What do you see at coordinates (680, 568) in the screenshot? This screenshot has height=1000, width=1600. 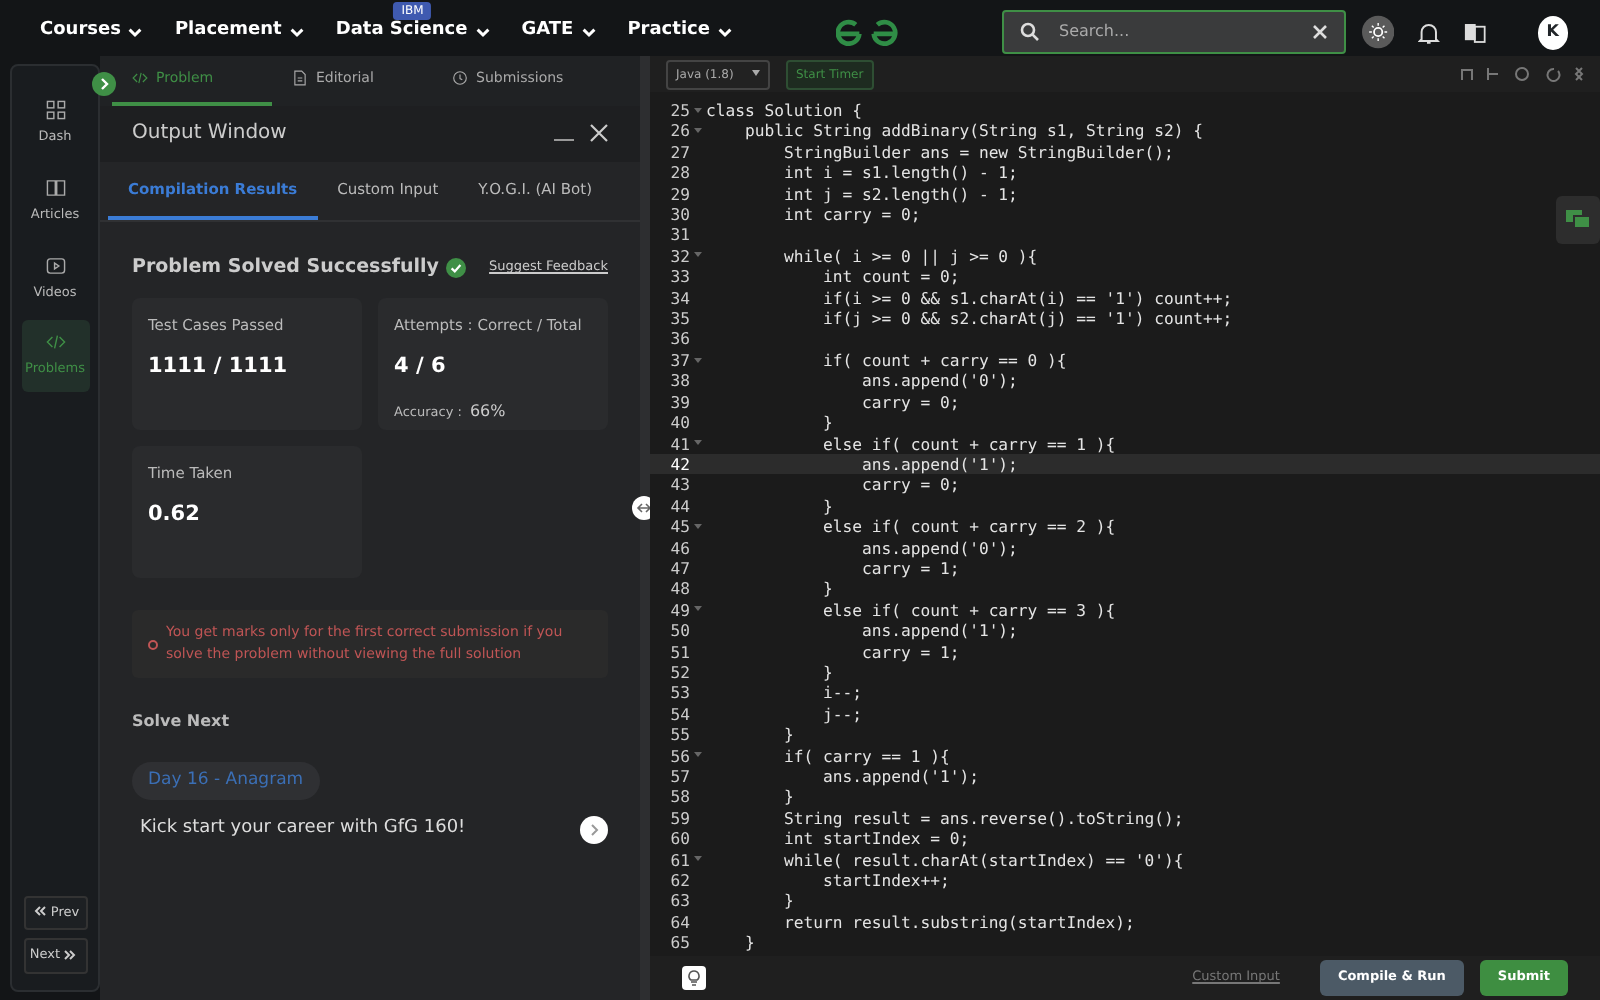 I see `line-number: 47` at bounding box center [680, 568].